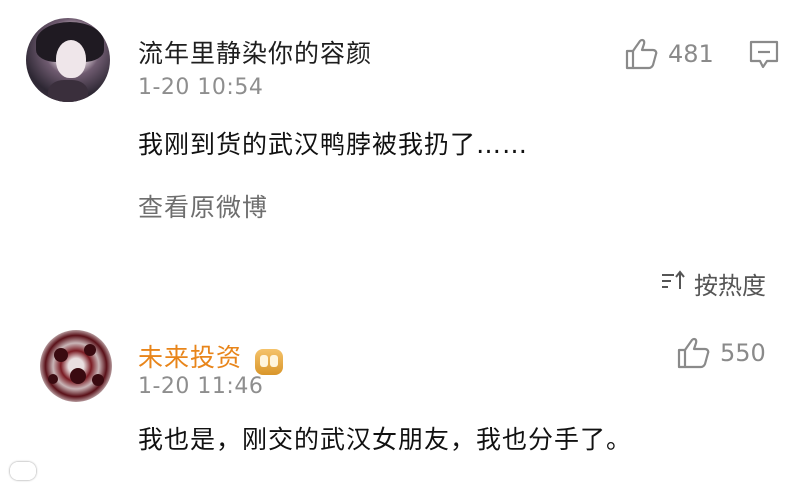  What do you see at coordinates (743, 353) in the screenshot?
I see `like-count: 550` at bounding box center [743, 353].